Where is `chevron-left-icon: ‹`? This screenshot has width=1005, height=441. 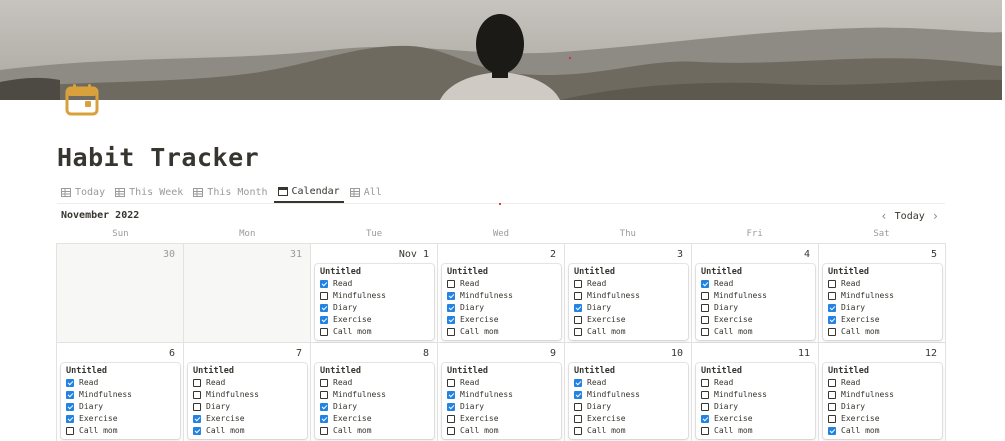
chevron-left-icon: ‹ is located at coordinates (883, 216).